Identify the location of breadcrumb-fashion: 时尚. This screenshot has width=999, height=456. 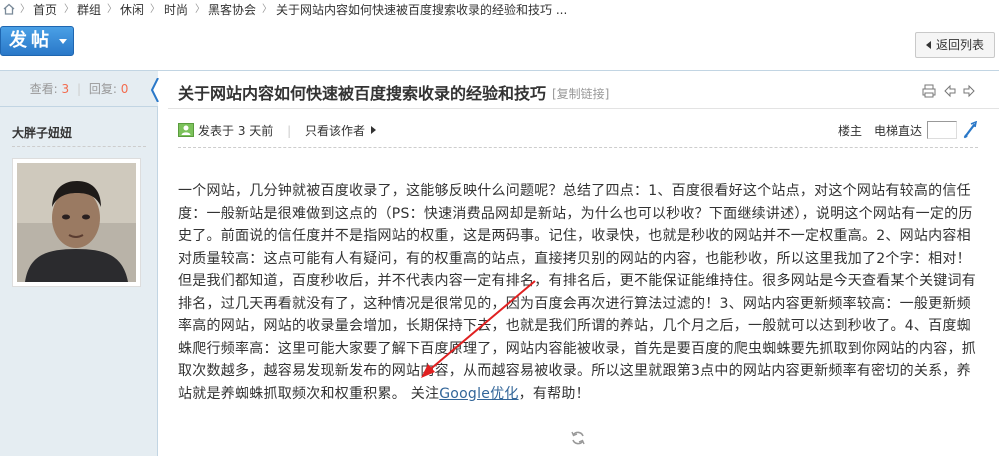
(176, 10).